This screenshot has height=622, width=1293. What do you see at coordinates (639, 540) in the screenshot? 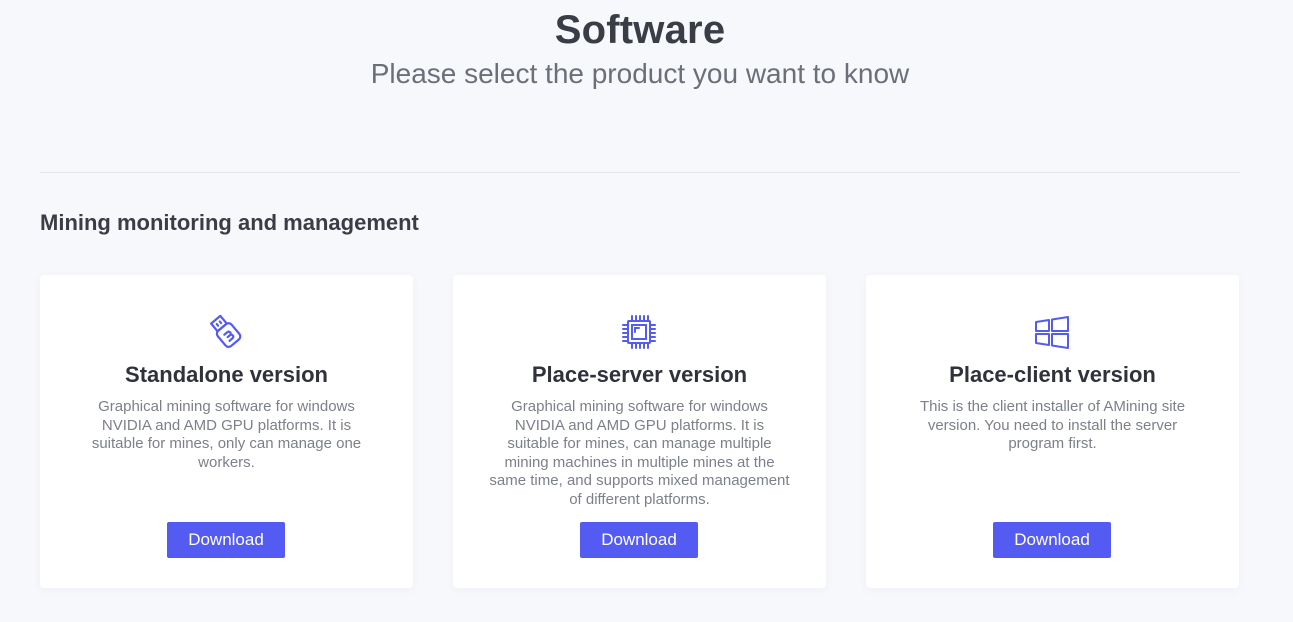
I see `download-button-place-server: Download` at bounding box center [639, 540].